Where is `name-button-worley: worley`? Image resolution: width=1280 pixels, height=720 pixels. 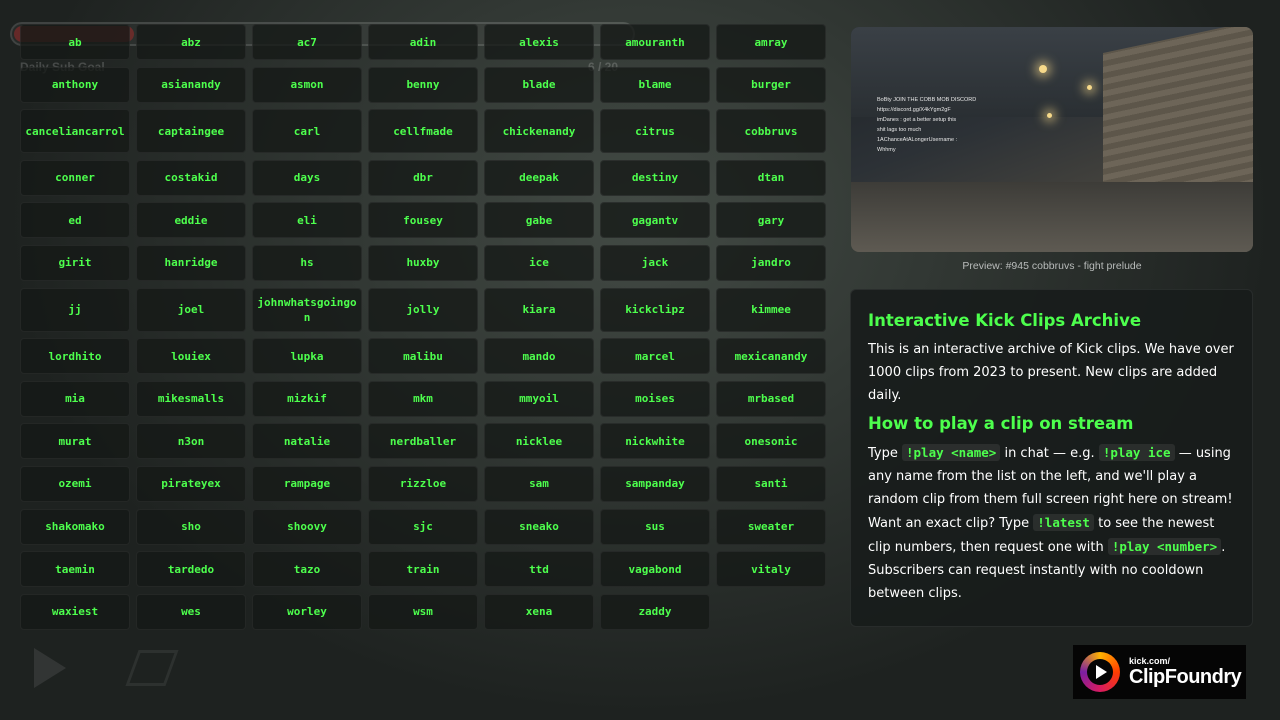
name-button-worley: worley is located at coordinates (307, 611).